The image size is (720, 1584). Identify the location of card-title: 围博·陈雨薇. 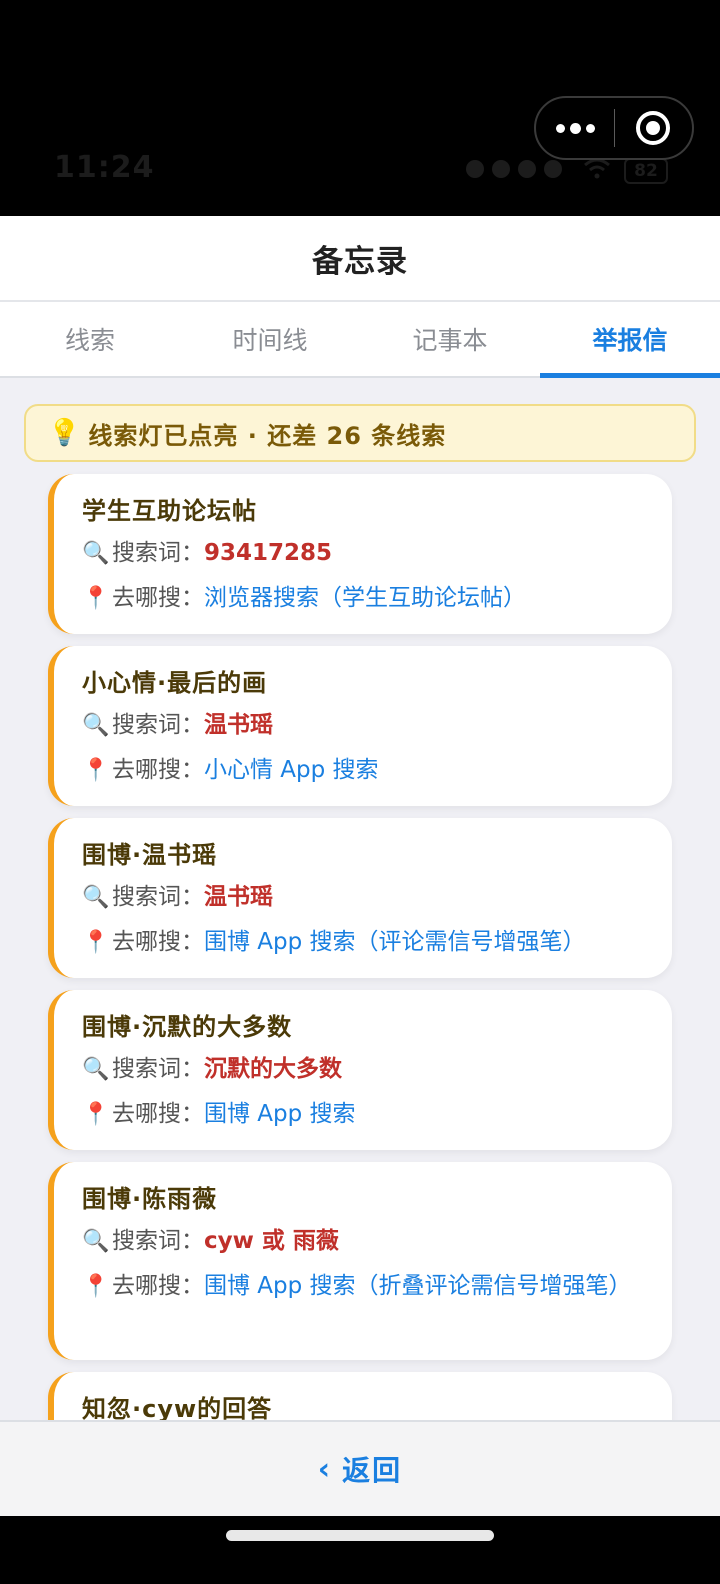
(150, 1199).